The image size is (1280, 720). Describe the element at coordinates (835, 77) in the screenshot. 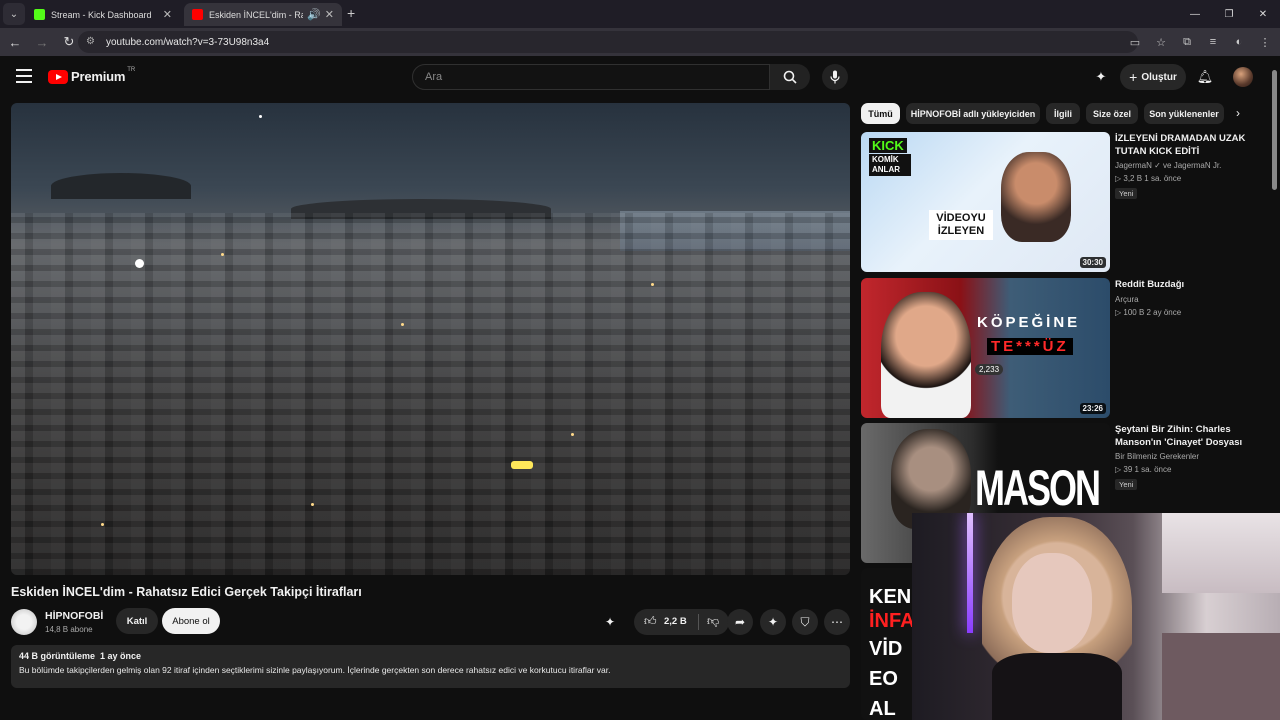

I see `voice-search-button` at that location.